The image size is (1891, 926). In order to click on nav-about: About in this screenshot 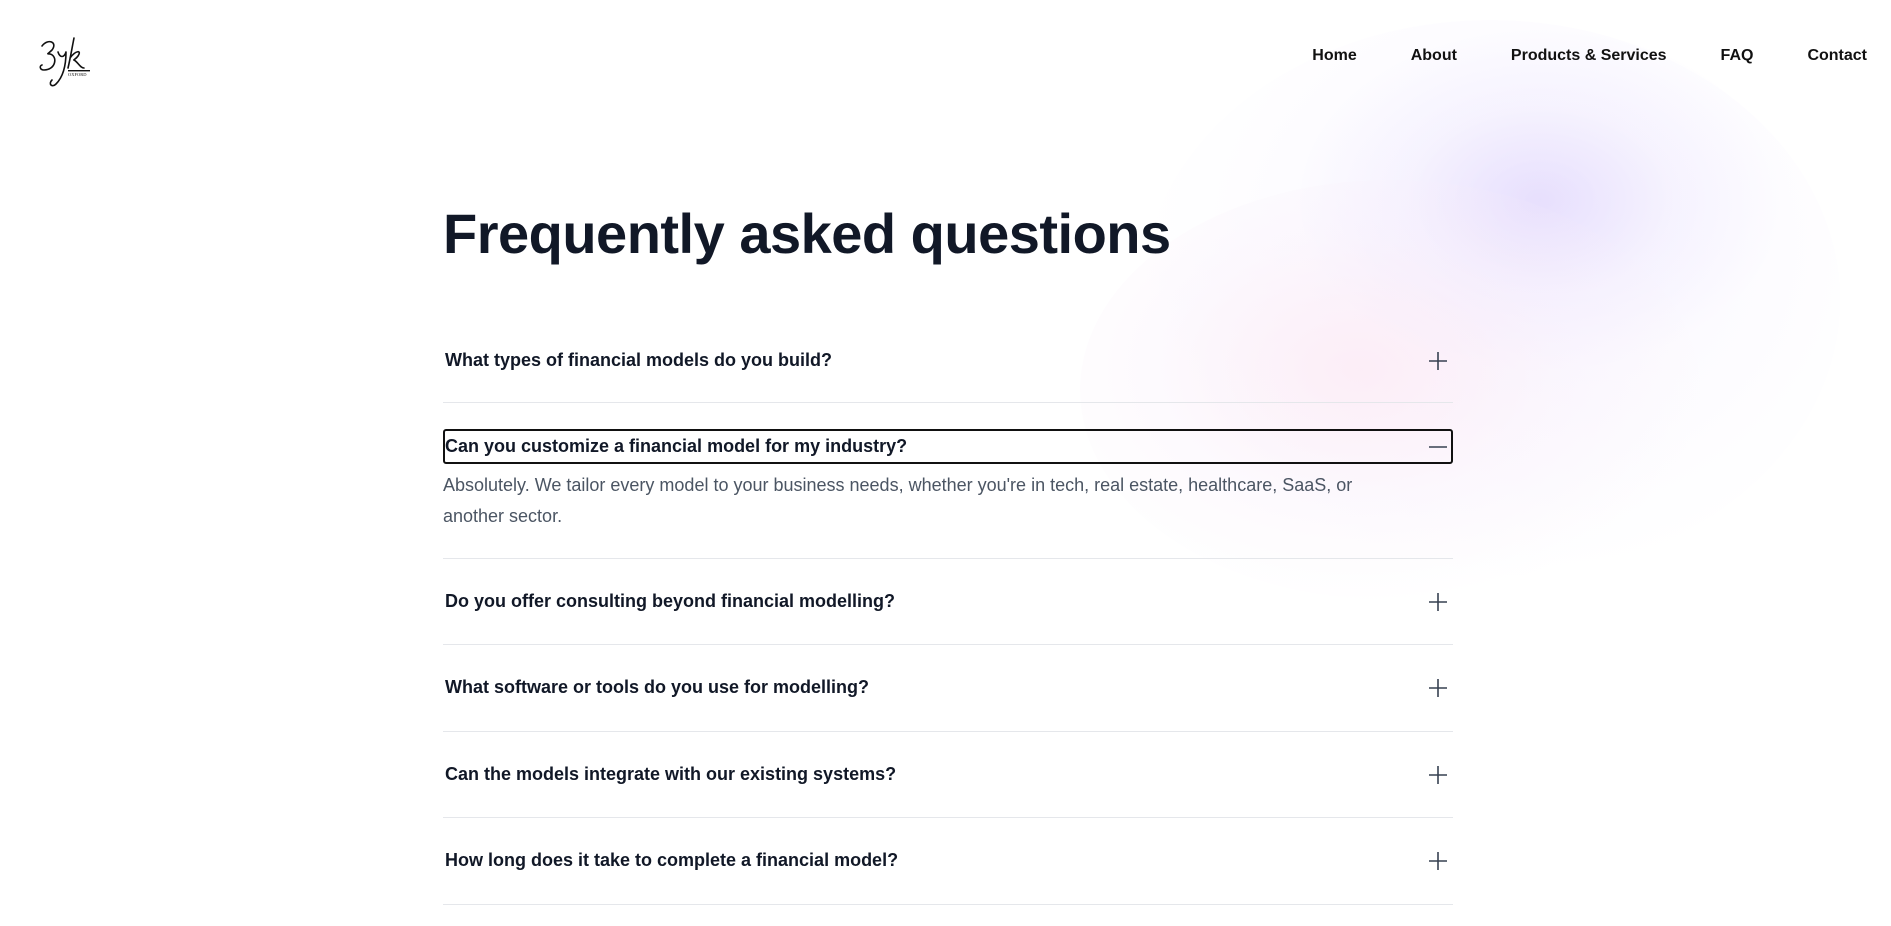, I will do `click(1434, 56)`.